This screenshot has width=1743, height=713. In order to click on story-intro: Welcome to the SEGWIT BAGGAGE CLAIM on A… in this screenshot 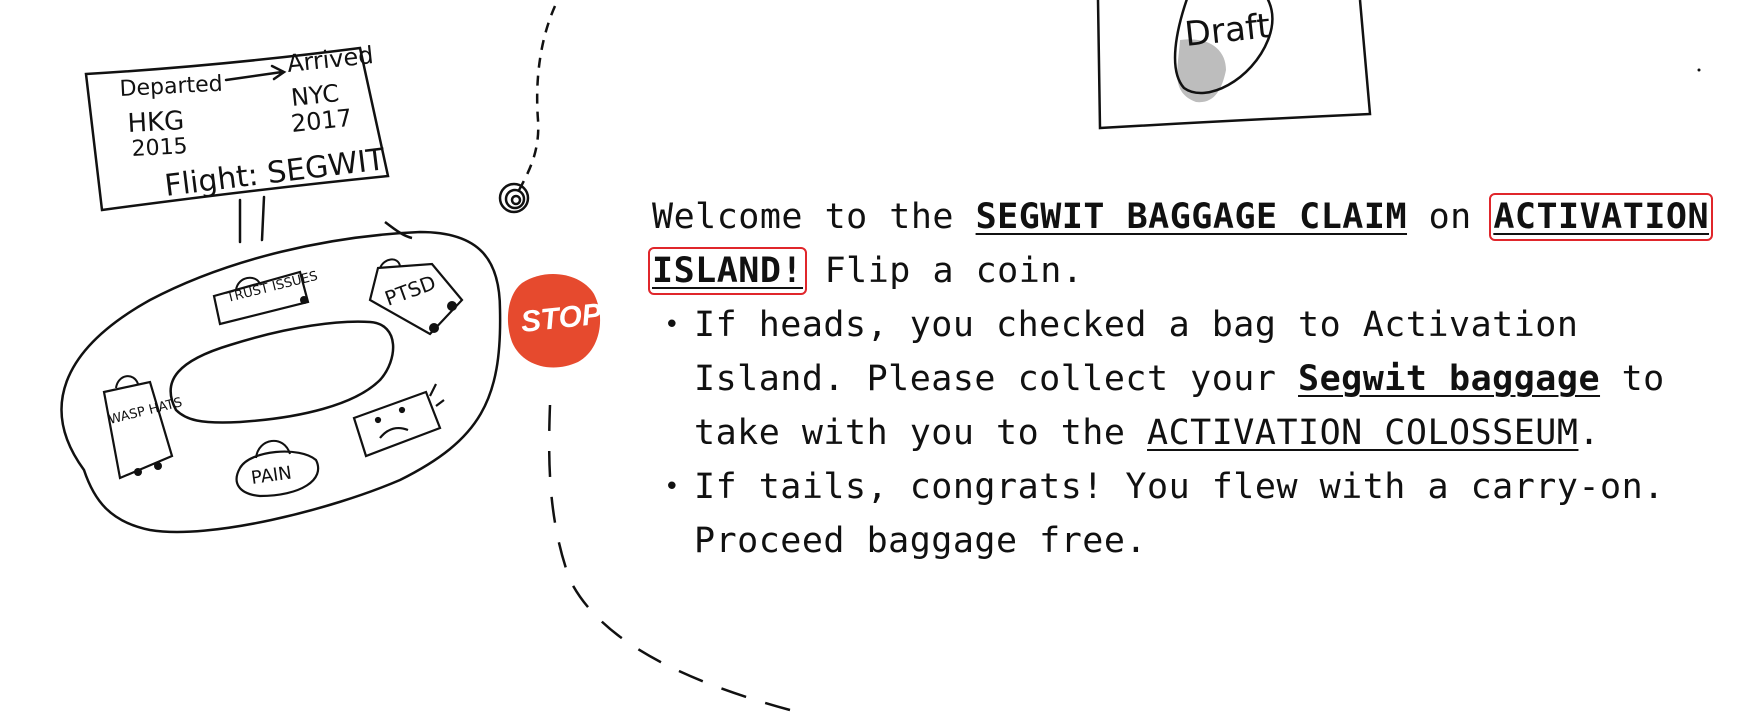, I will do `click(1180, 244)`.